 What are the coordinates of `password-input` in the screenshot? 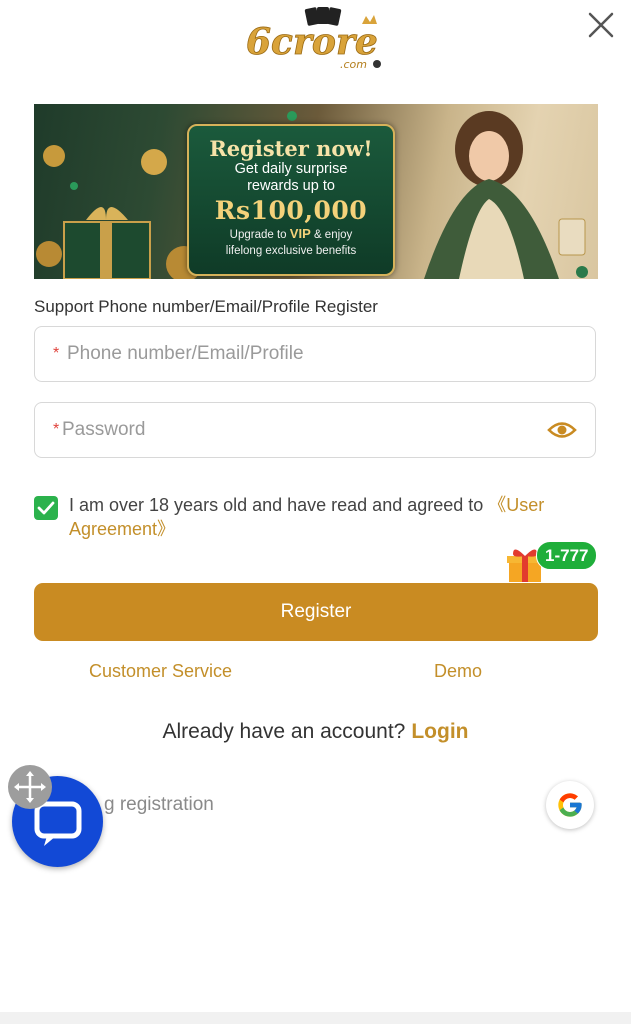 It's located at (302, 430).